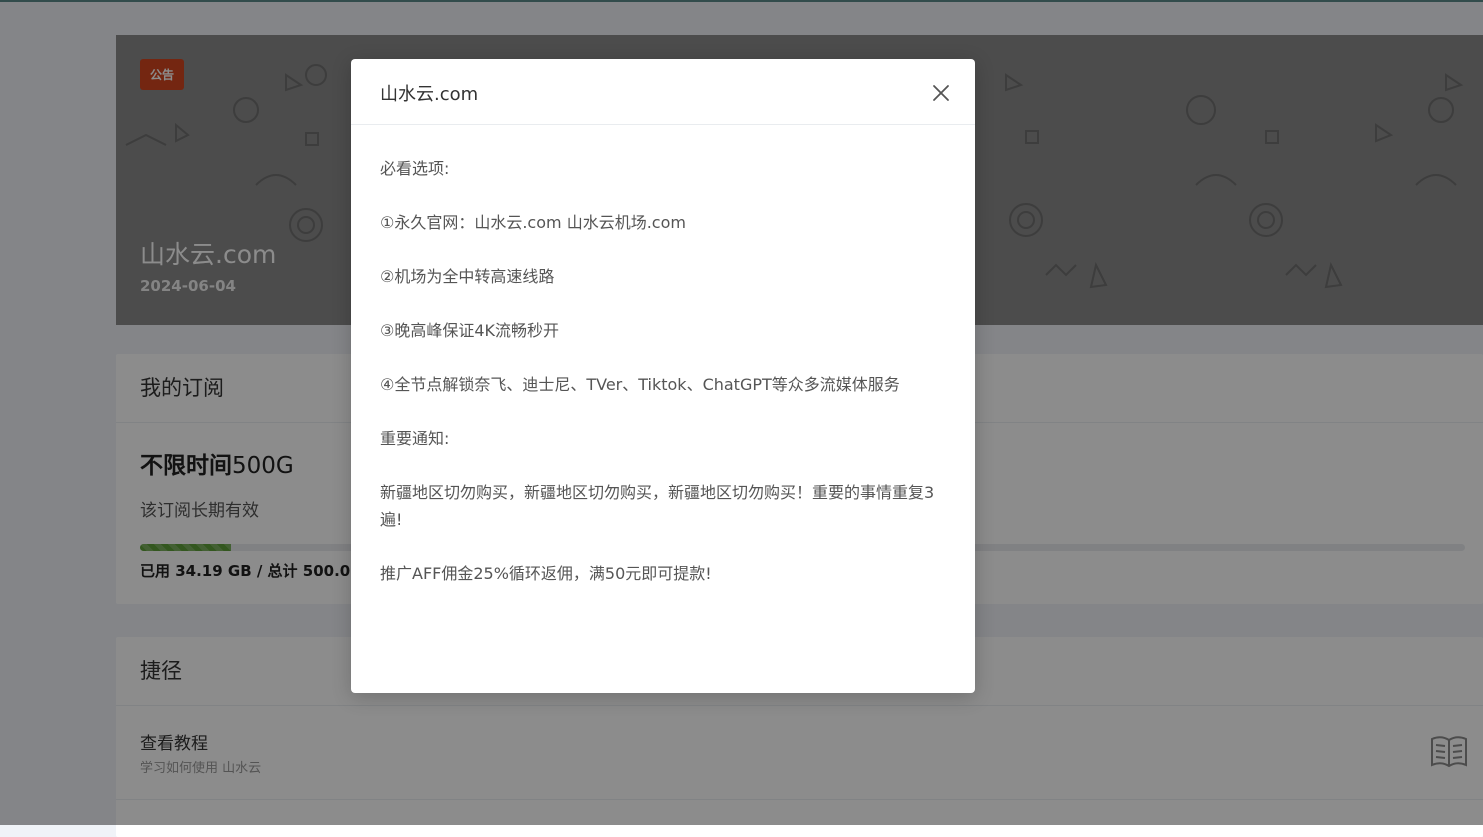 This screenshot has height=837, width=1483. Describe the element at coordinates (941, 93) in the screenshot. I see `close-icon` at that location.